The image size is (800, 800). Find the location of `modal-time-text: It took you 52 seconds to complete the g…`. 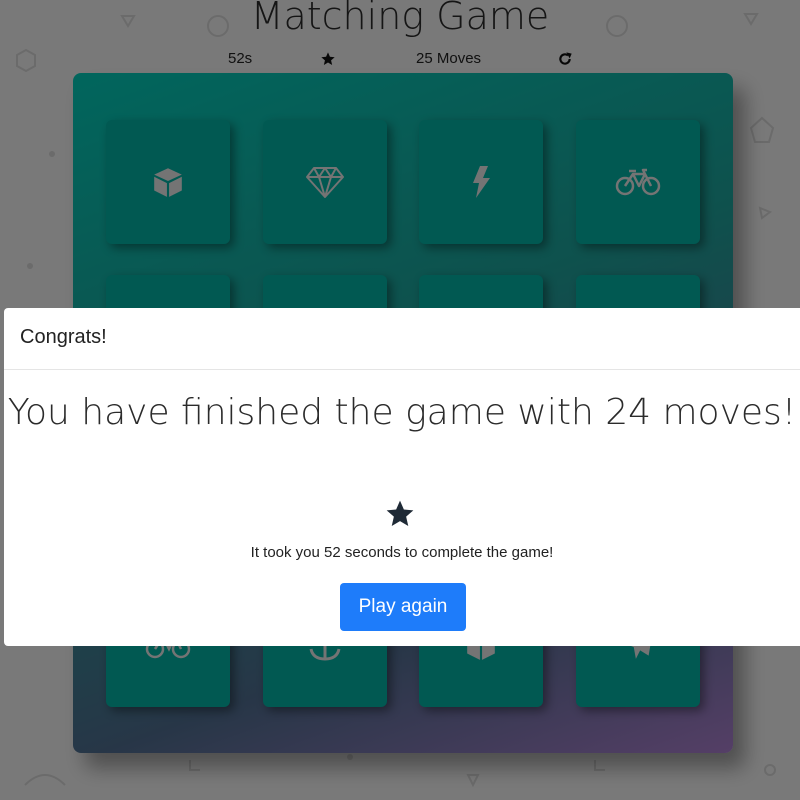

modal-time-text: It took you 52 seconds to complete the g… is located at coordinates (402, 552).